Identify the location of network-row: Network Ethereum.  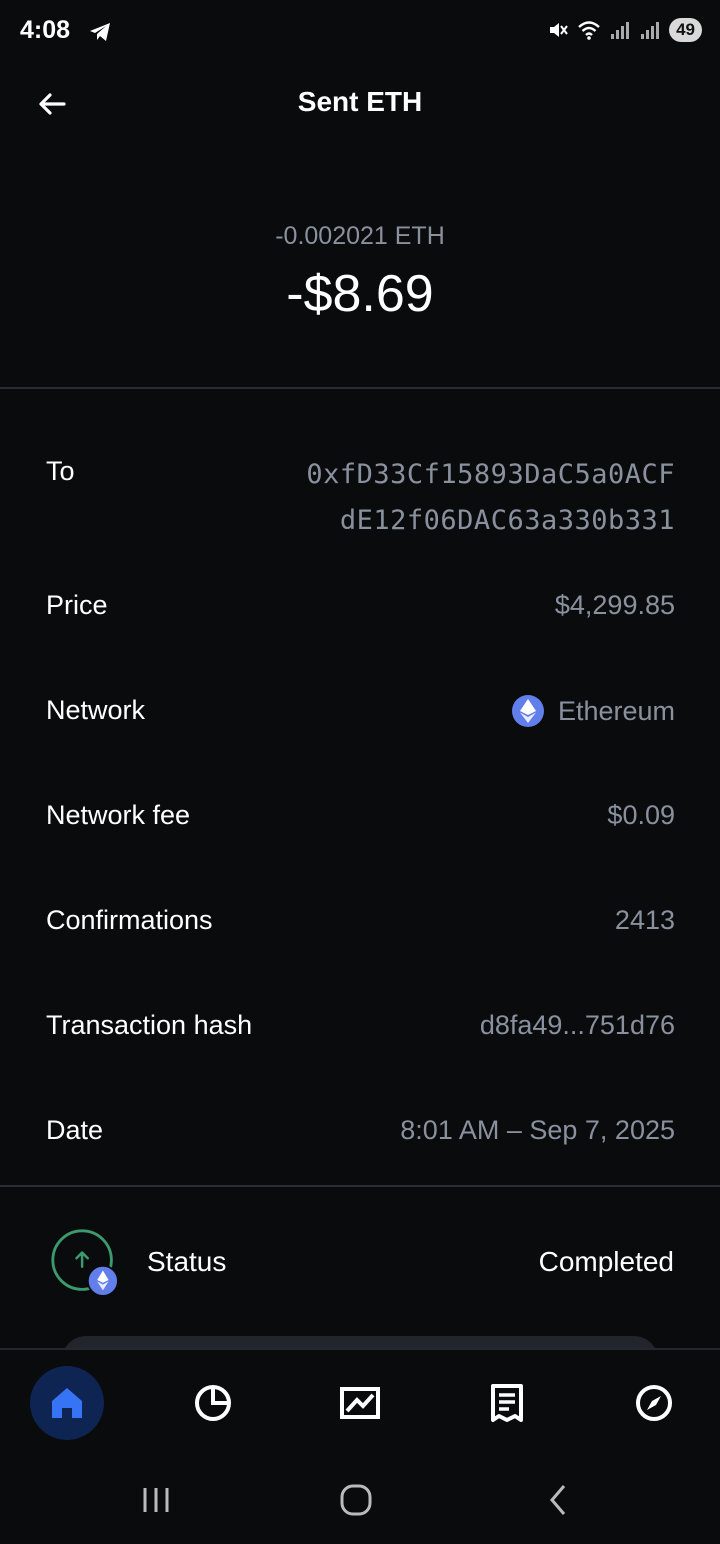
(360, 711).